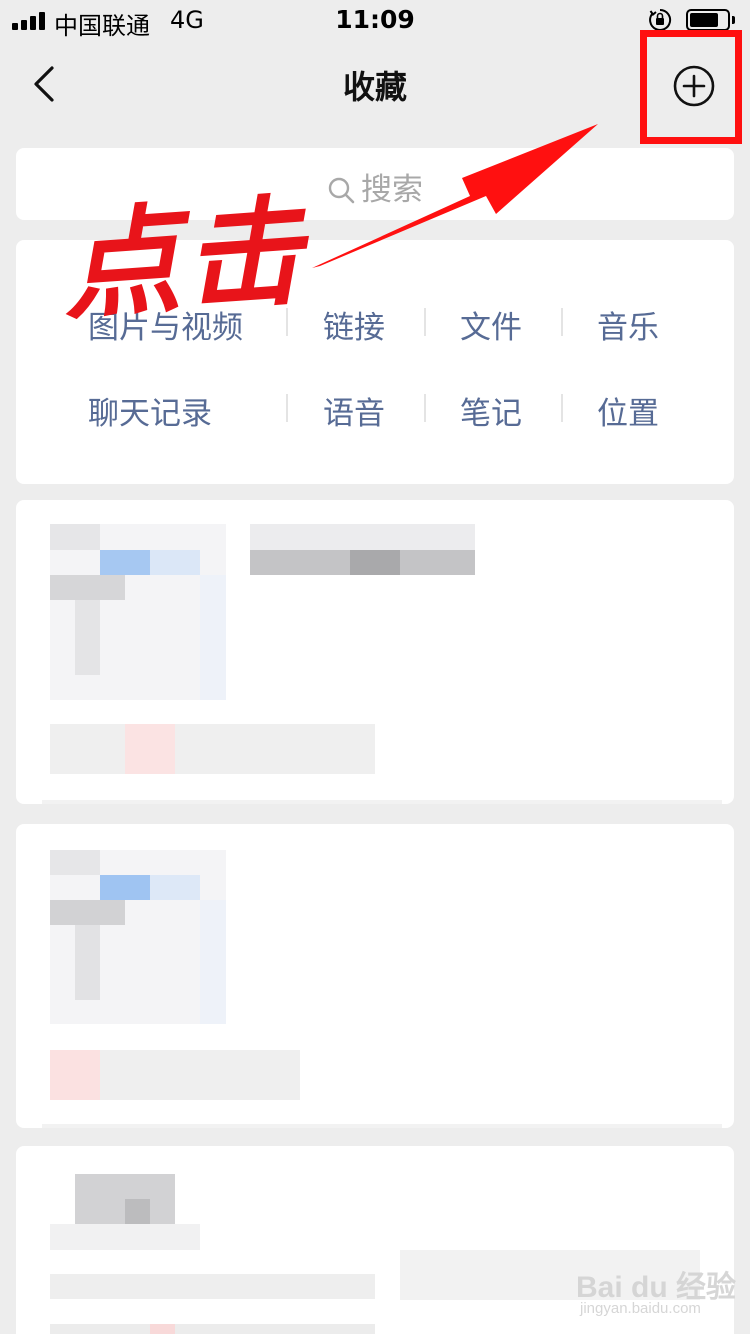 The image size is (750, 1334). Describe the element at coordinates (491, 410) in the screenshot. I see `category-notes: 笔记` at that location.